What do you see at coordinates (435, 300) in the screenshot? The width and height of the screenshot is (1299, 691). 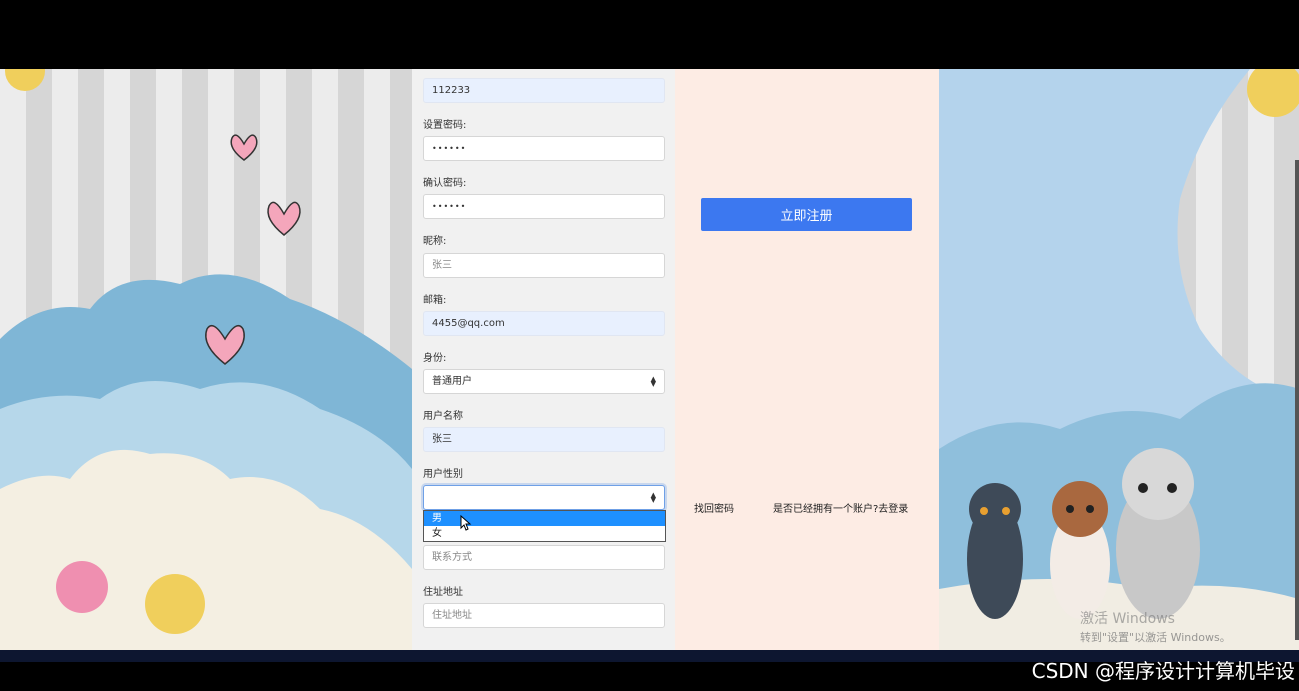 I see `email-label: 邮箱:` at bounding box center [435, 300].